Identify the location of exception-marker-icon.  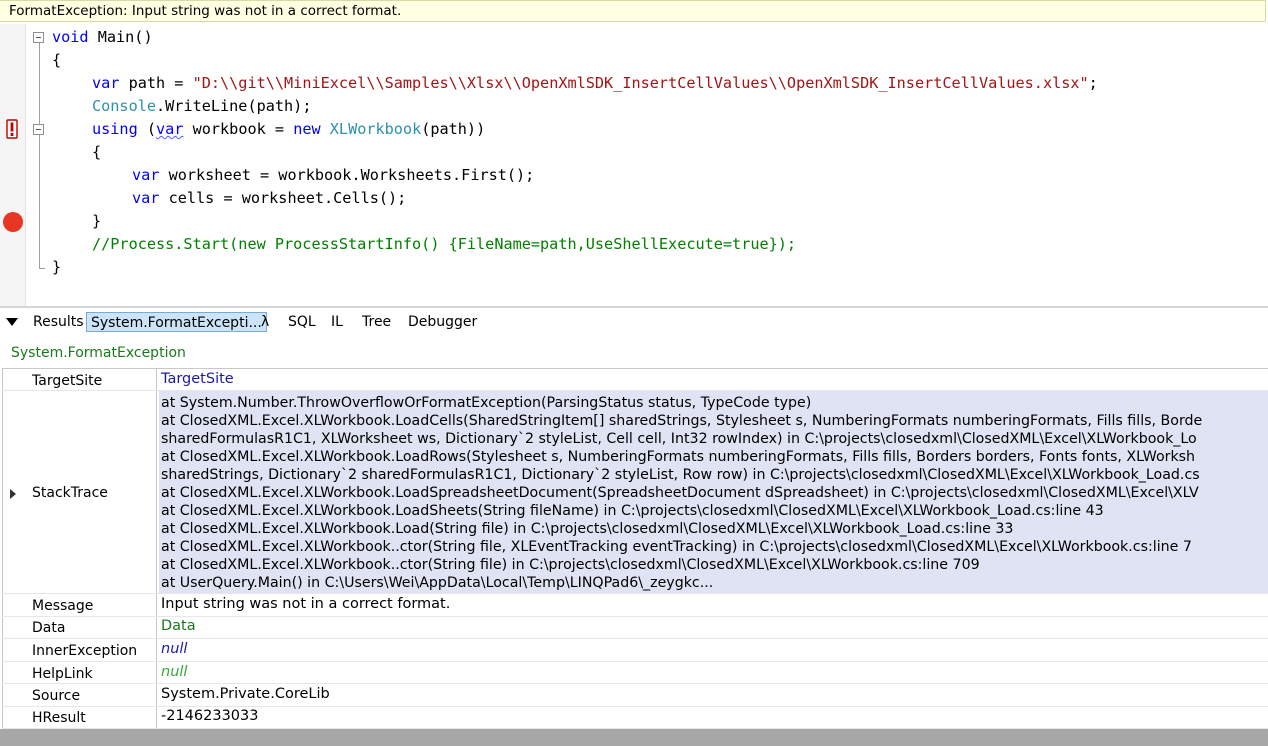
(12, 129).